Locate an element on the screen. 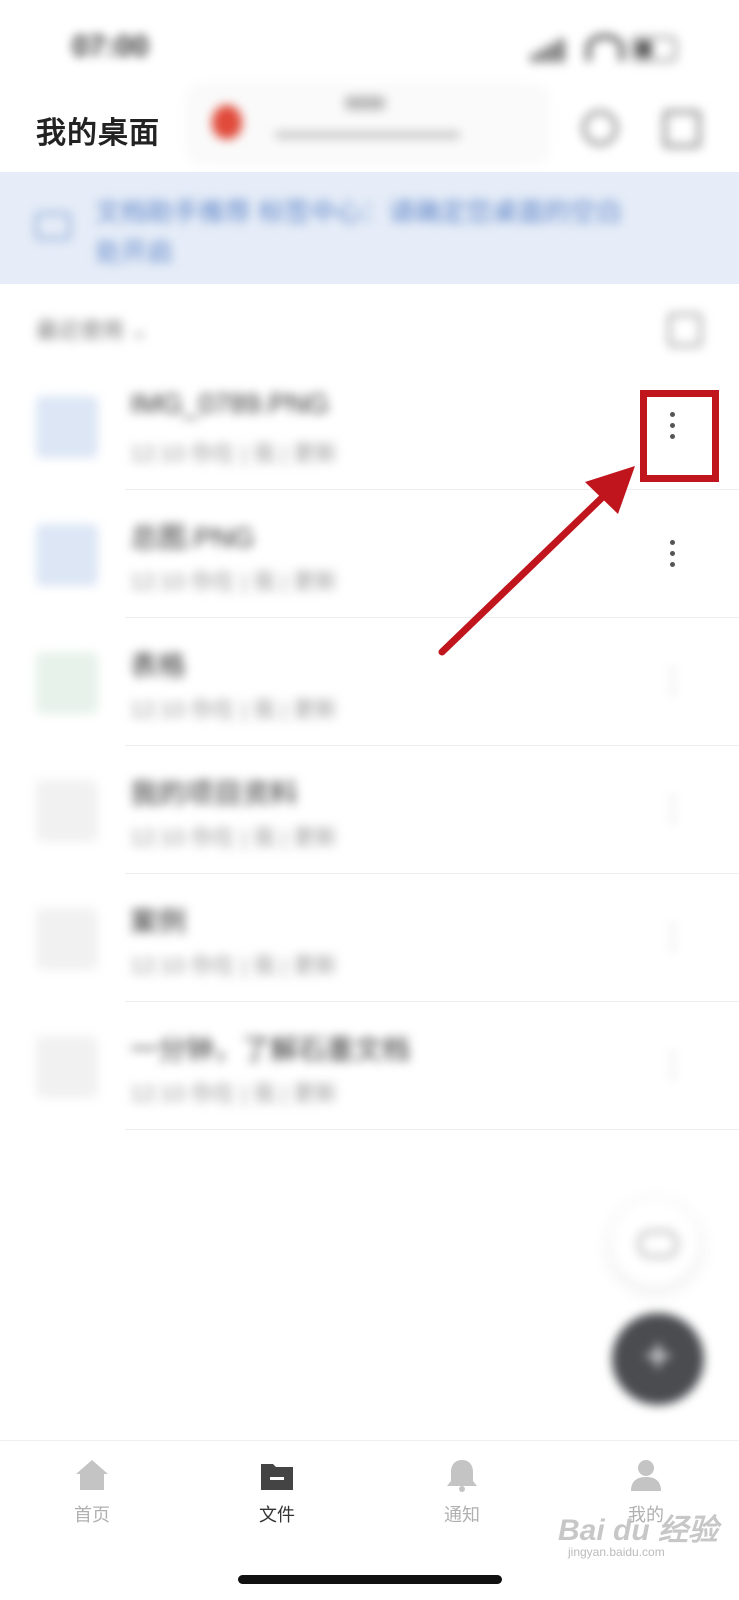  home-indicator is located at coordinates (370, 1579).